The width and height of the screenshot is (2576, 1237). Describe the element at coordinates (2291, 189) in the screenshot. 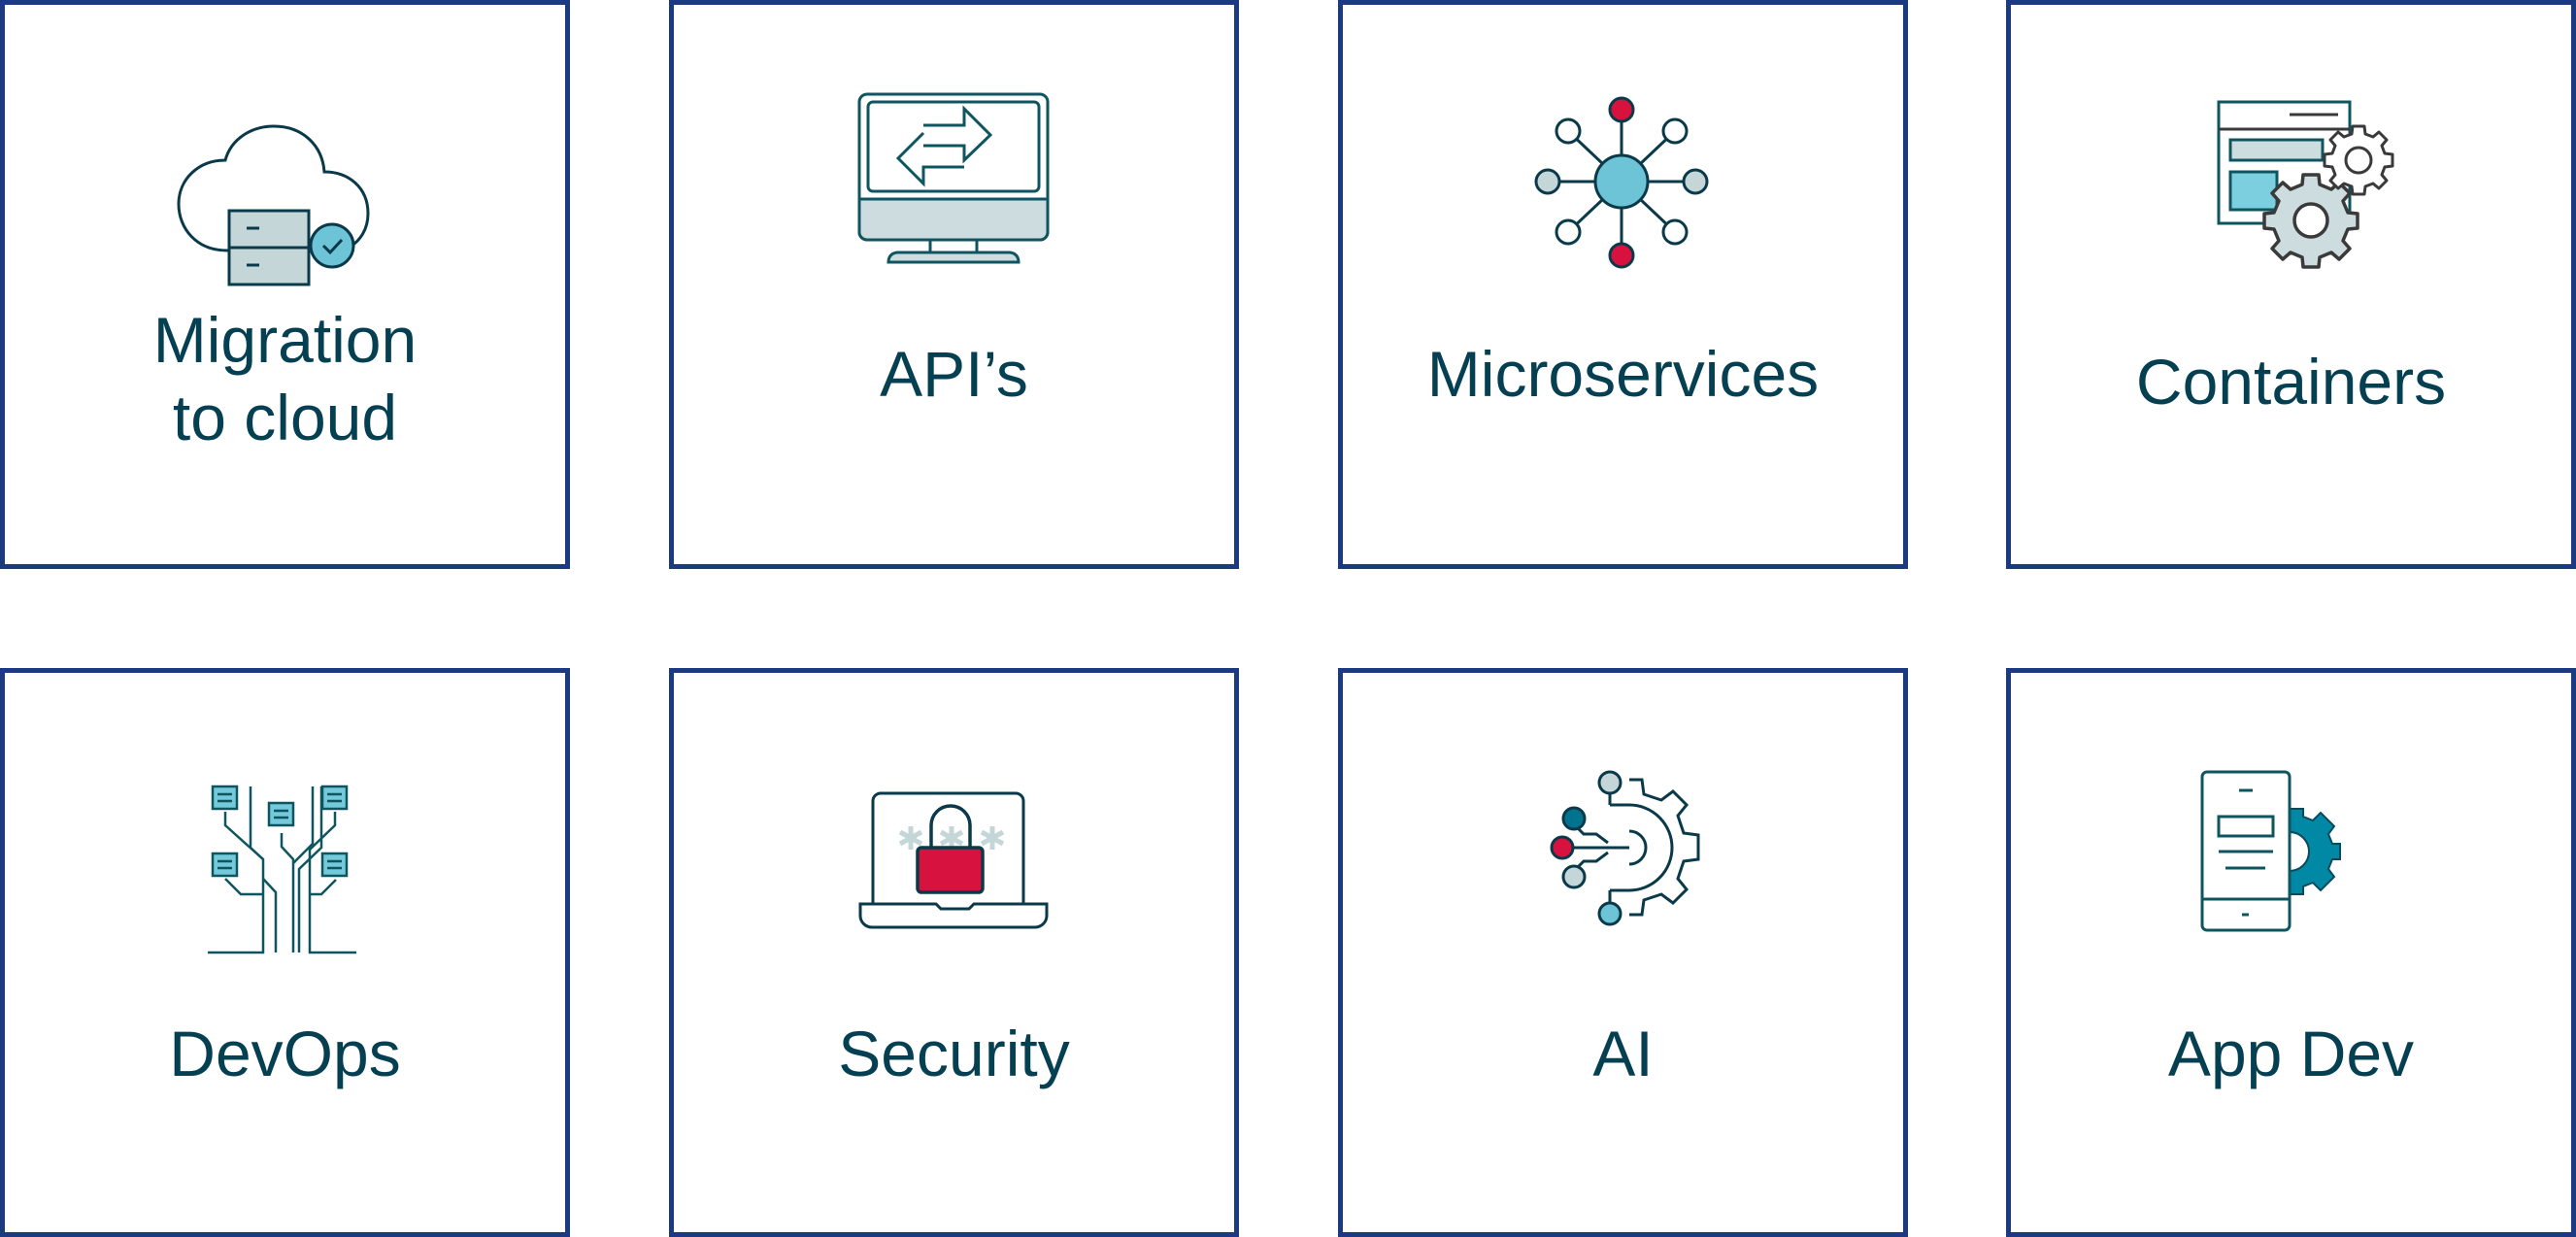

I see `window-gears-icon` at that location.